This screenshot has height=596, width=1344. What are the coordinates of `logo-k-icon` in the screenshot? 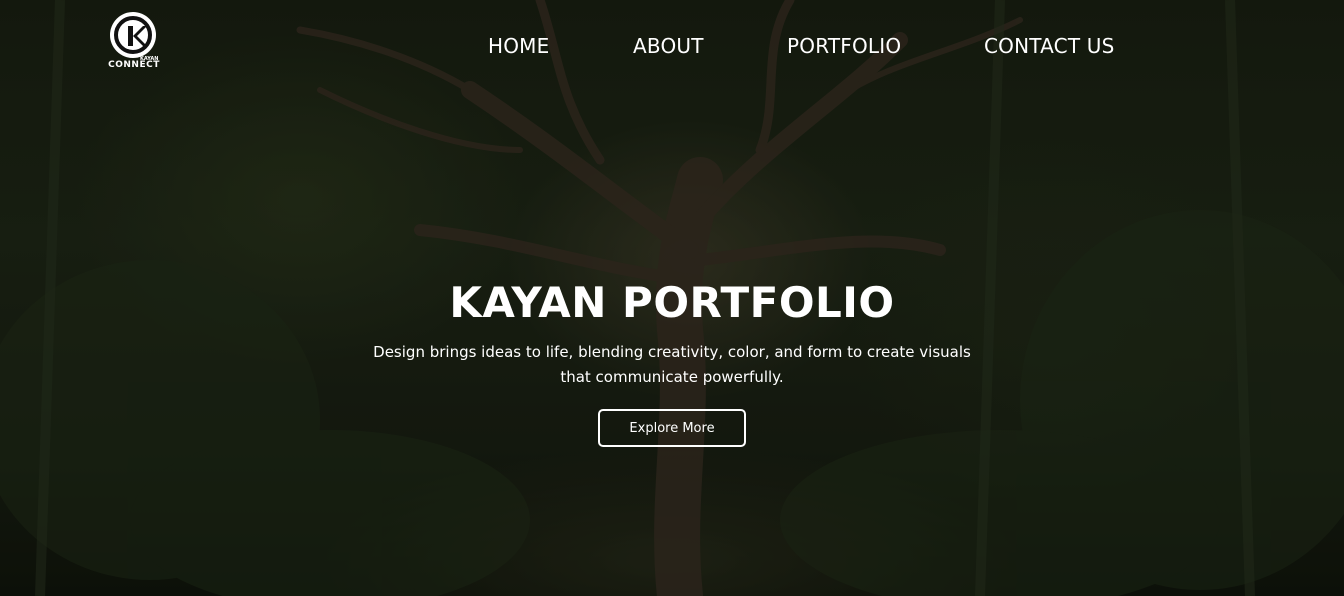 It's located at (133, 35).